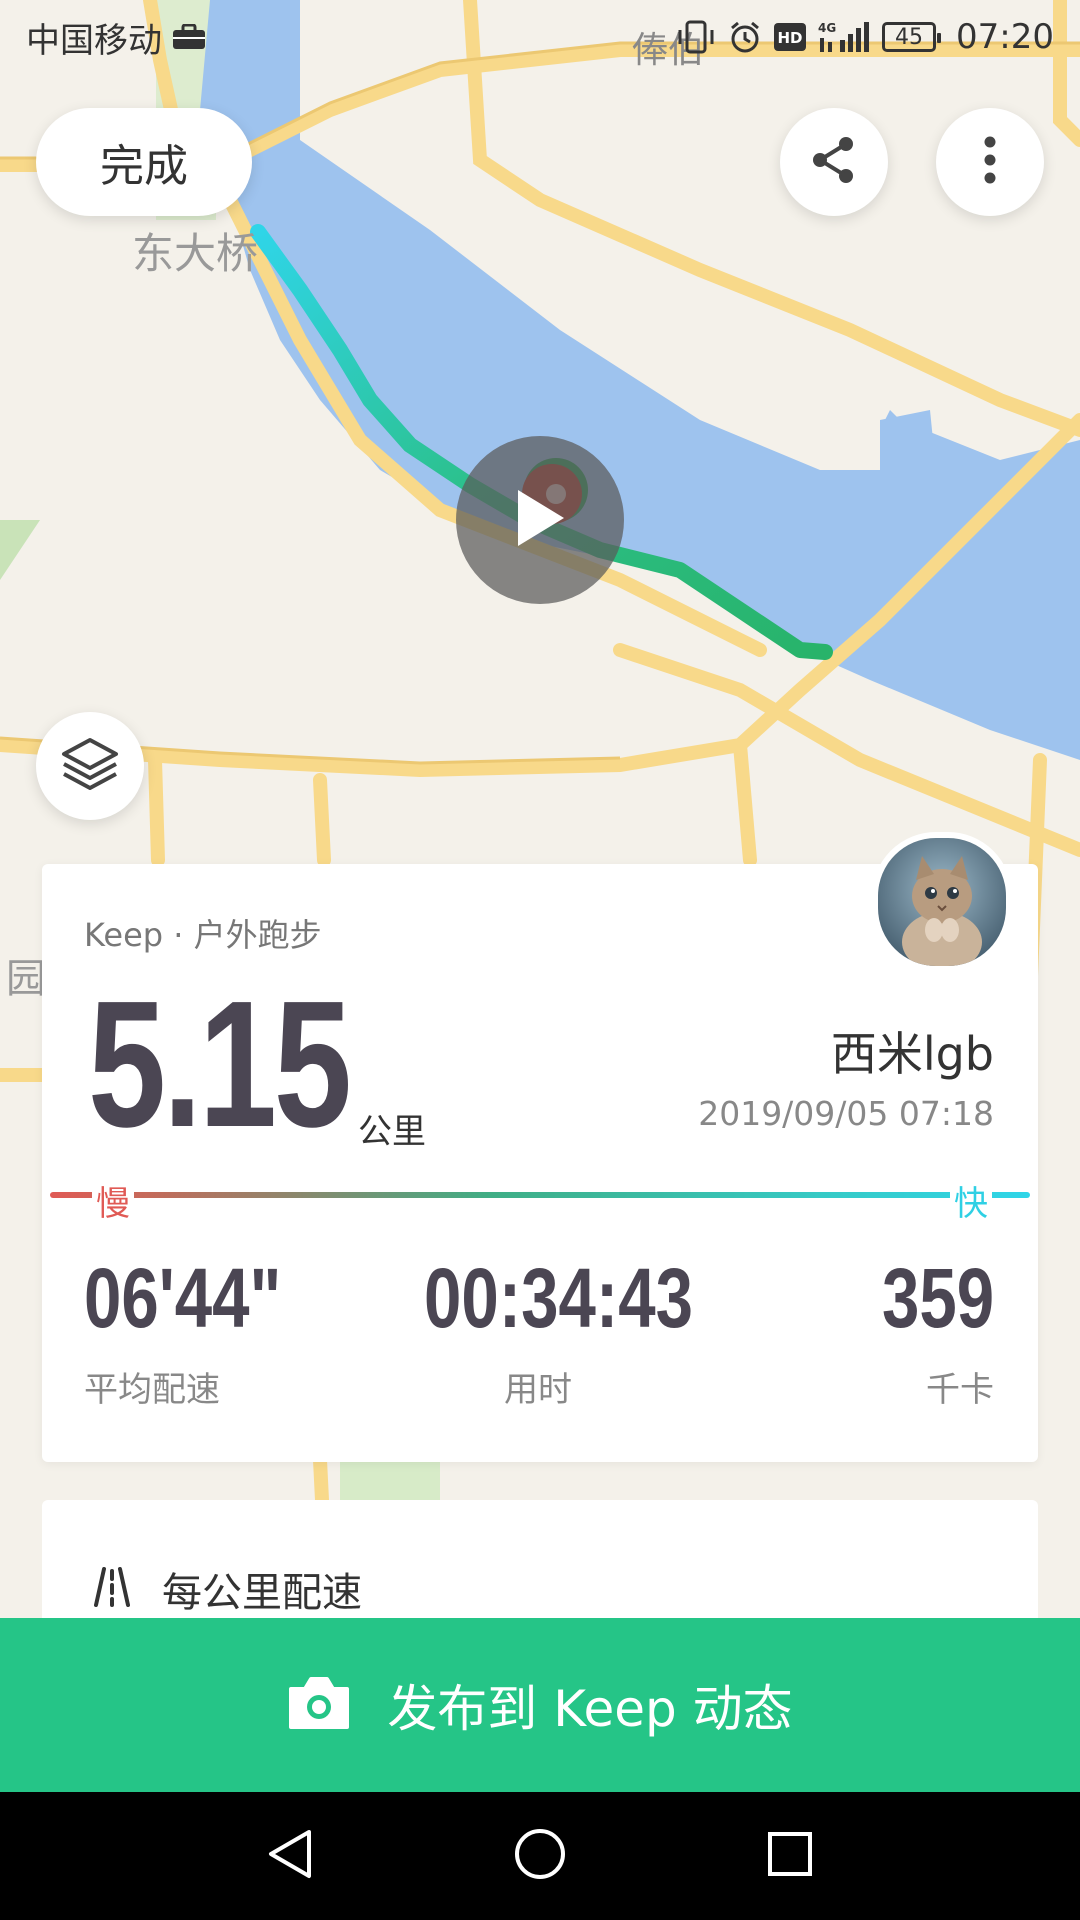 Image resolution: width=1080 pixels, height=1920 pixels. What do you see at coordinates (540, 37) in the screenshot?
I see `status-bar: 中国移动 HD 4G 45 07:20` at bounding box center [540, 37].